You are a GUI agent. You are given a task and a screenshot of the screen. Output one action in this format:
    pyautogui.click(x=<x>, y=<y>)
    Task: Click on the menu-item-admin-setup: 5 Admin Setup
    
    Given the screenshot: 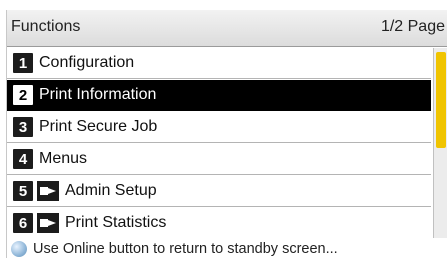 What is the action you would take?
    pyautogui.click(x=219, y=191)
    